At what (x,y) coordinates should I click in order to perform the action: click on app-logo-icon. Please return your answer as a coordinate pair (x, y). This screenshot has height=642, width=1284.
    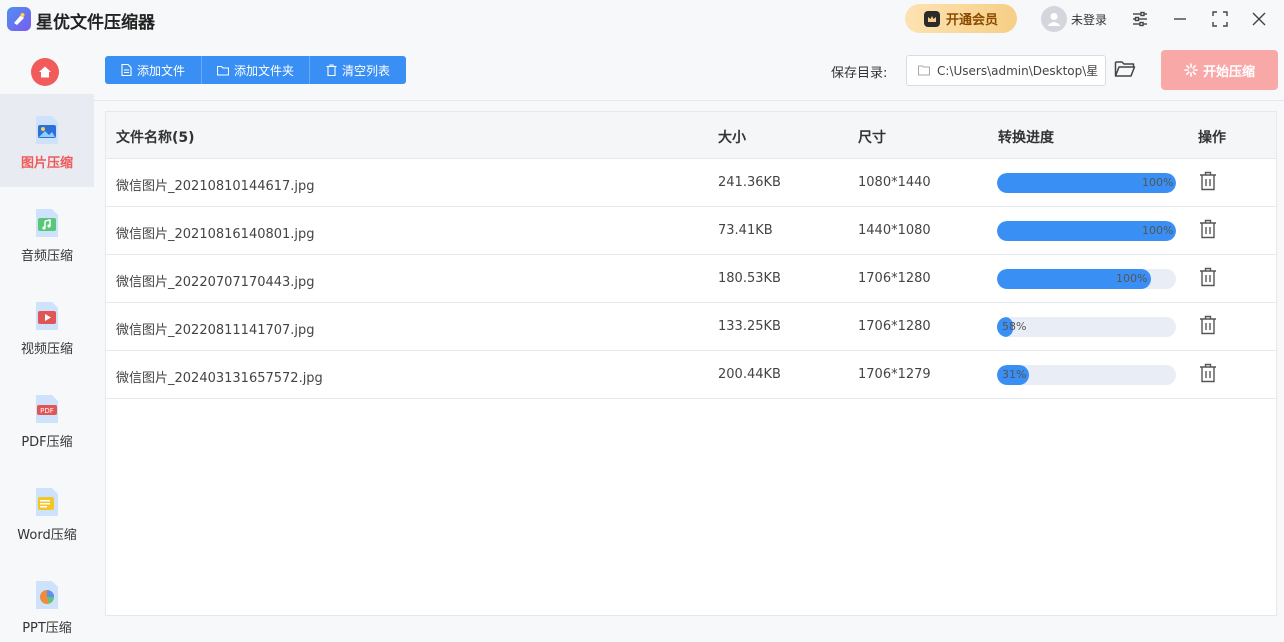
    Looking at the image, I should click on (19, 19).